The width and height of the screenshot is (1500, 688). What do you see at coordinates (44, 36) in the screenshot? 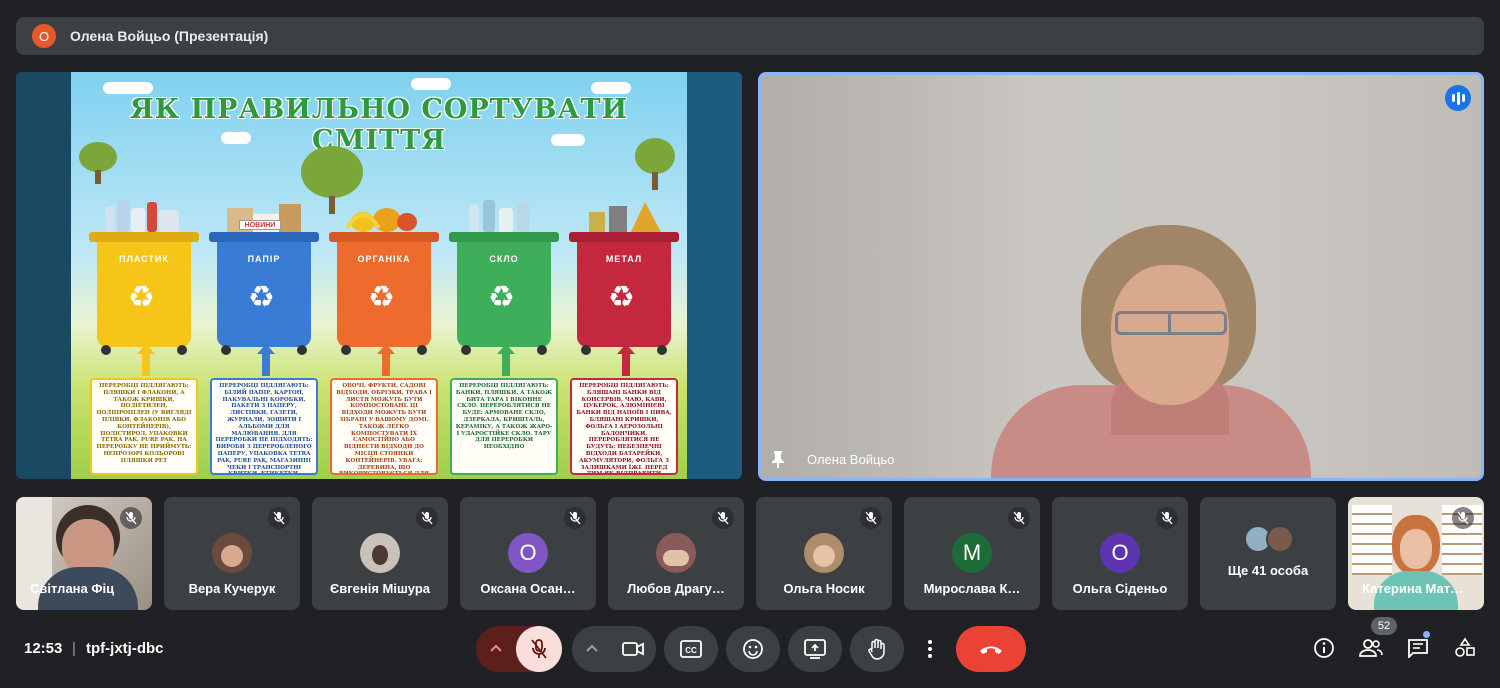
I see `presenter-initial-badge: О` at bounding box center [44, 36].